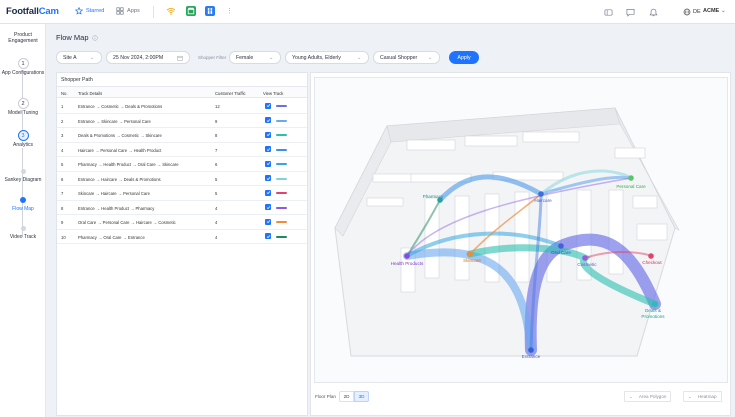  What do you see at coordinates (630, 12) in the screenshot?
I see `chat-icon` at bounding box center [630, 12].